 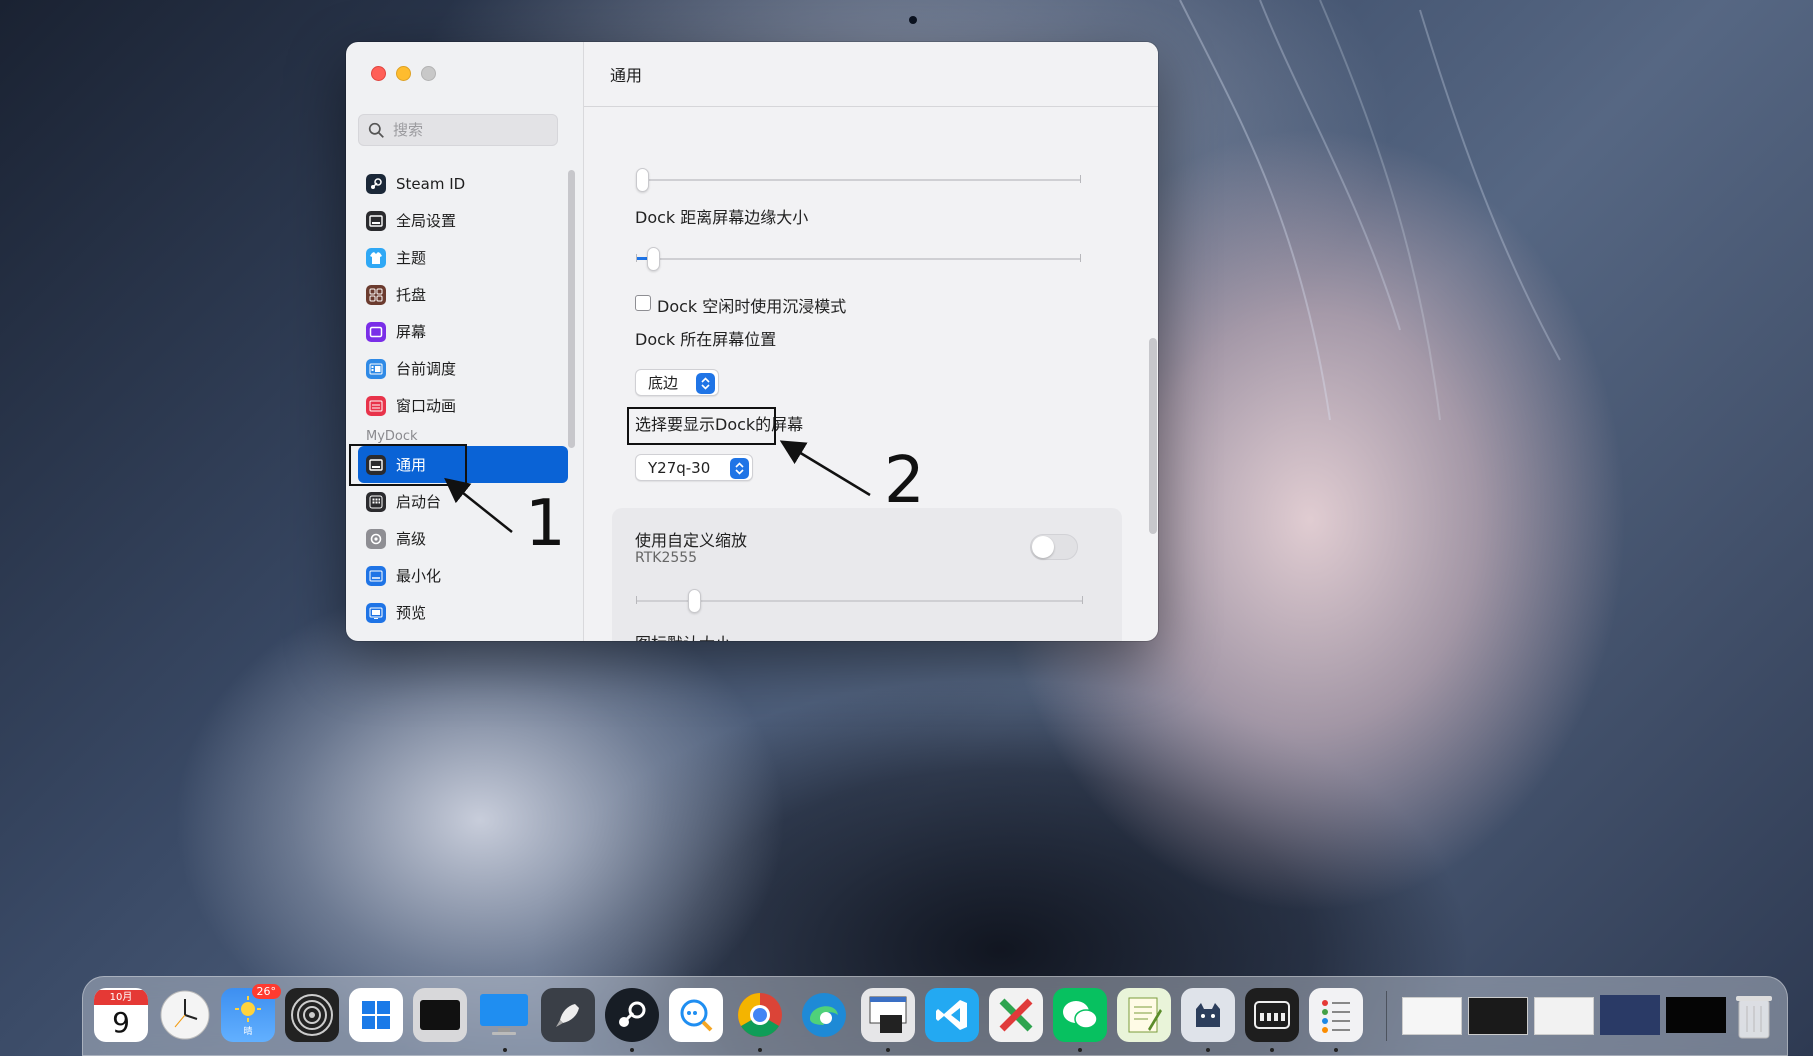 I want to click on chat-bubble-icon, so click(x=696, y=1015).